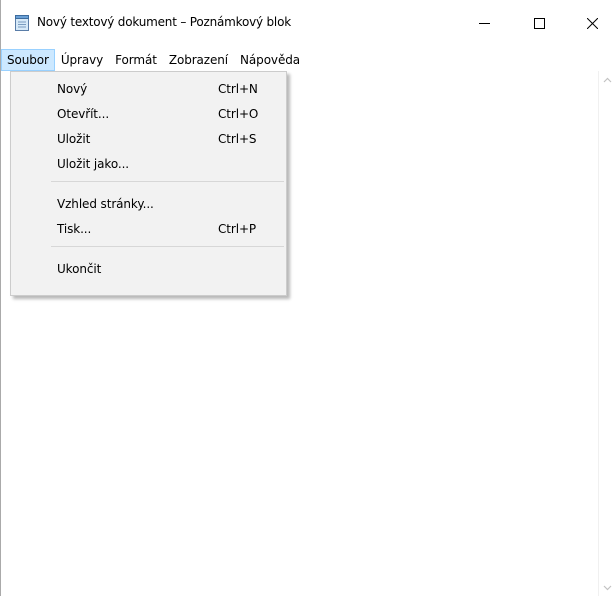 This screenshot has height=596, width=615. What do you see at coordinates (164, 22) in the screenshot?
I see `window-title: Nový textový dokument – Poznámkový blok` at bounding box center [164, 22].